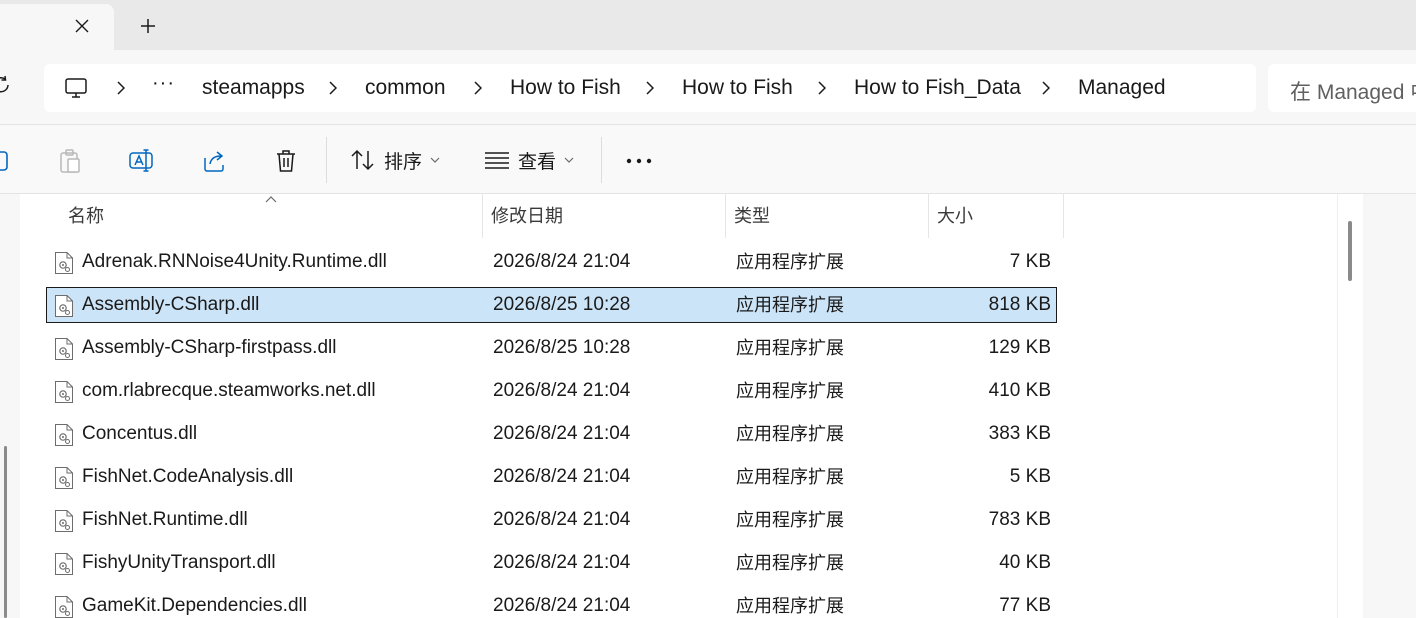  What do you see at coordinates (142, 161) in the screenshot?
I see `rename-icon` at bounding box center [142, 161].